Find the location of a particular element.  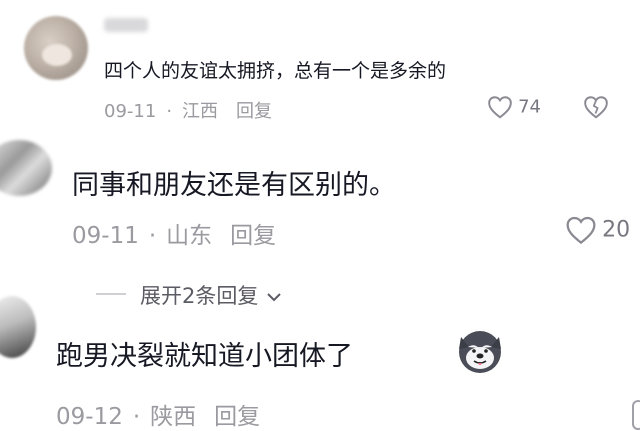

comment-text: 四个人的友谊太拥挤，总有一个是多余的 is located at coordinates (275, 71).